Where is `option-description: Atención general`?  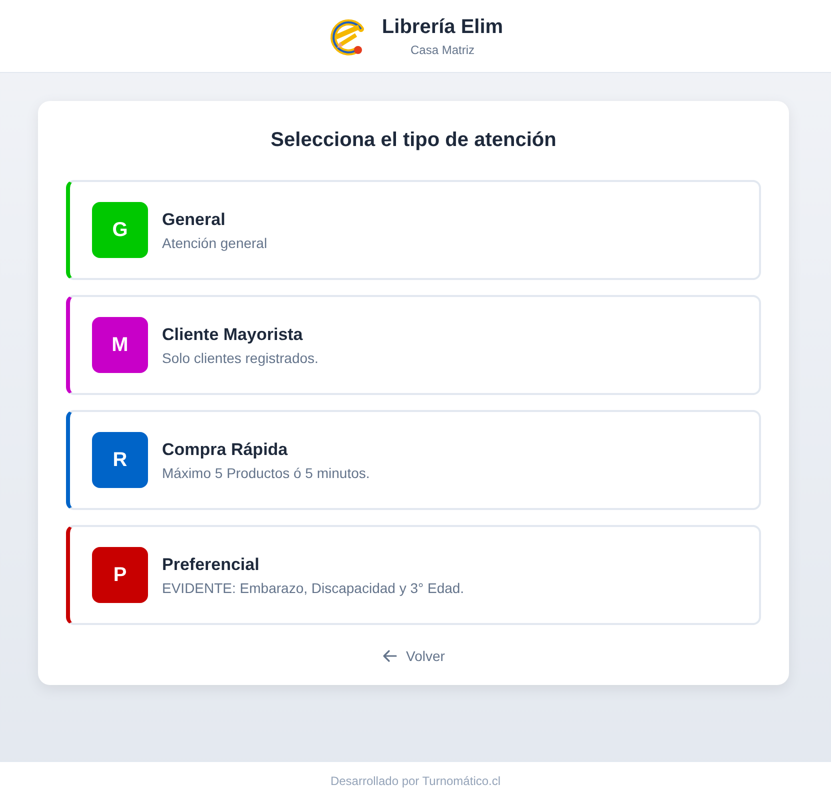
option-description: Atención general is located at coordinates (215, 242).